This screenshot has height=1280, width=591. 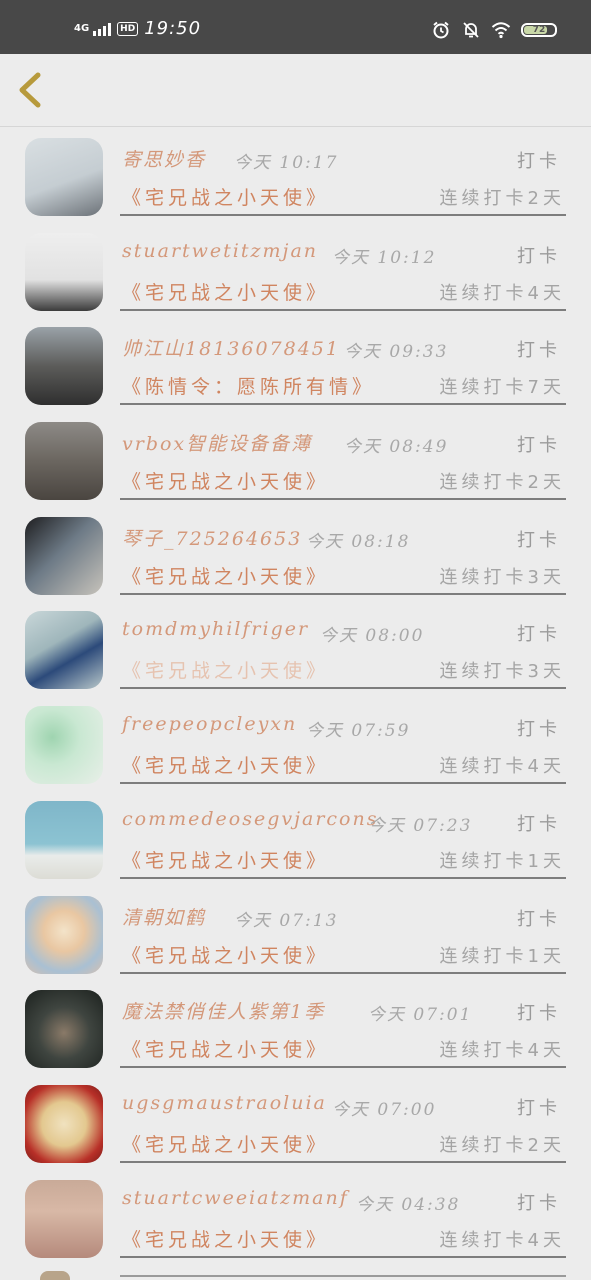 I want to click on user-name: 帅江山18136078451, so click(x=231, y=347).